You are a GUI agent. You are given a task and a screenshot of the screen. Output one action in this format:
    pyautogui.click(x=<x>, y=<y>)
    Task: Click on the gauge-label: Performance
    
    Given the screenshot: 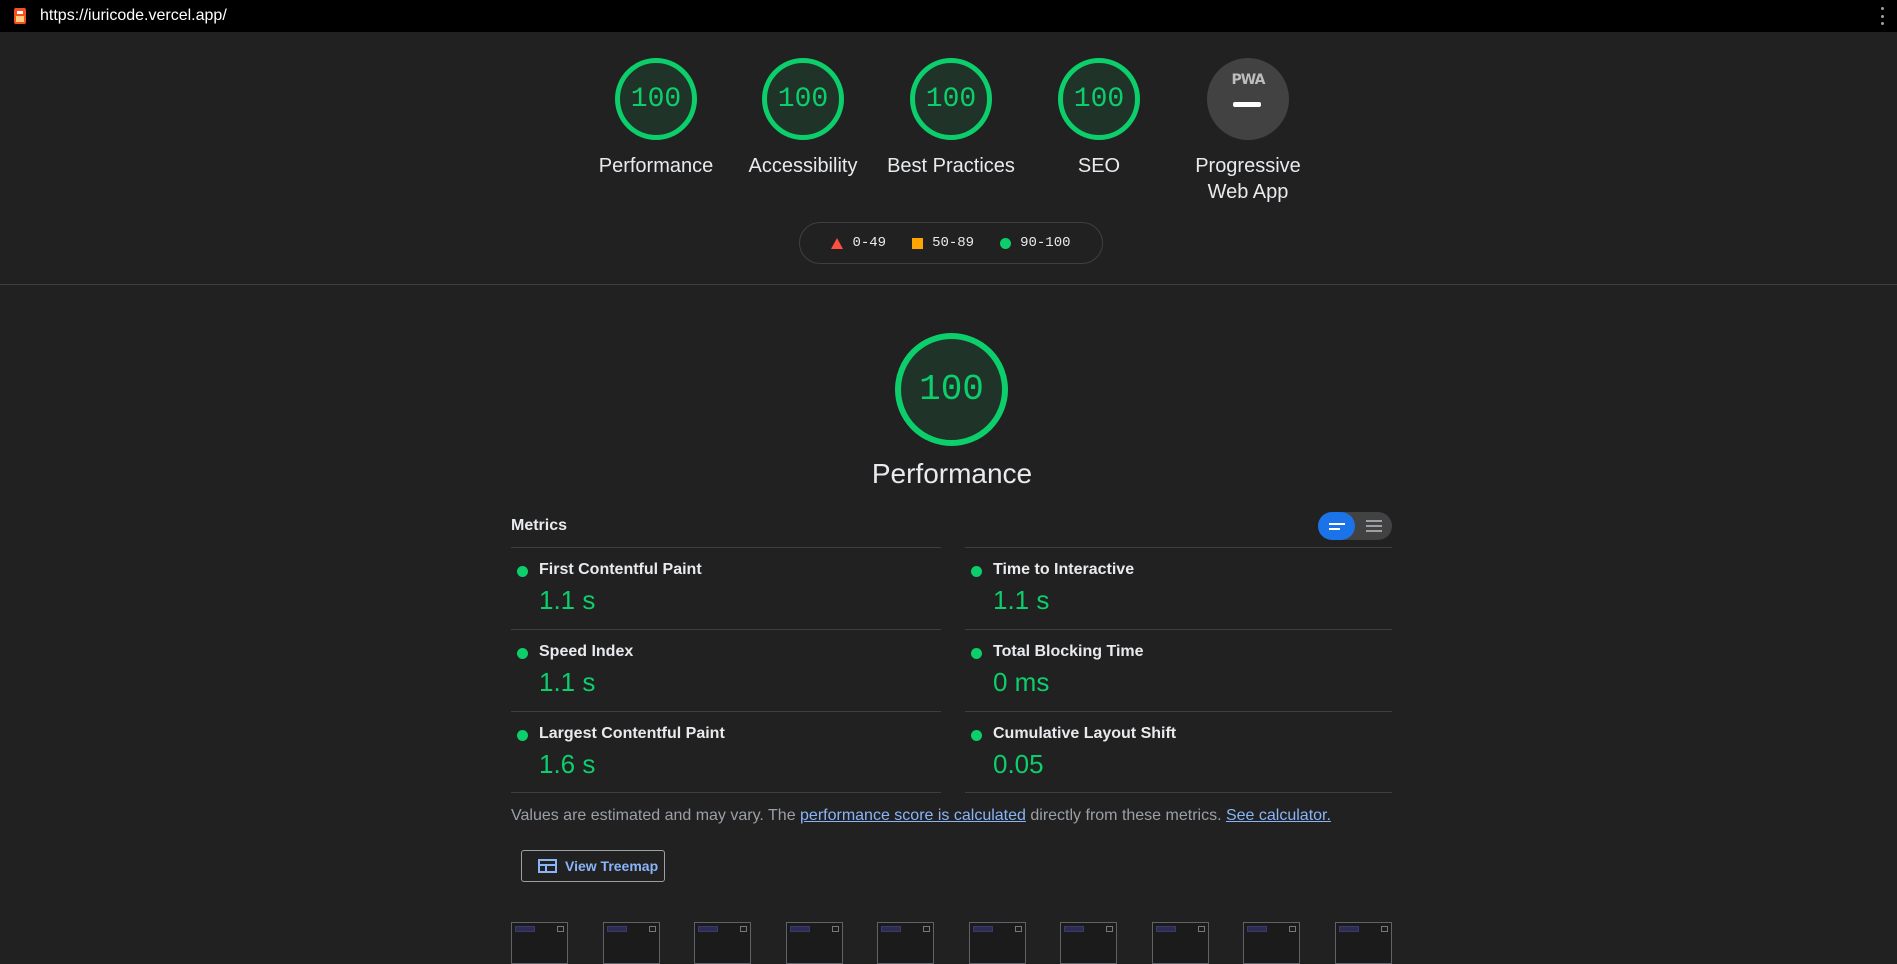 What is the action you would take?
    pyautogui.click(x=656, y=166)
    